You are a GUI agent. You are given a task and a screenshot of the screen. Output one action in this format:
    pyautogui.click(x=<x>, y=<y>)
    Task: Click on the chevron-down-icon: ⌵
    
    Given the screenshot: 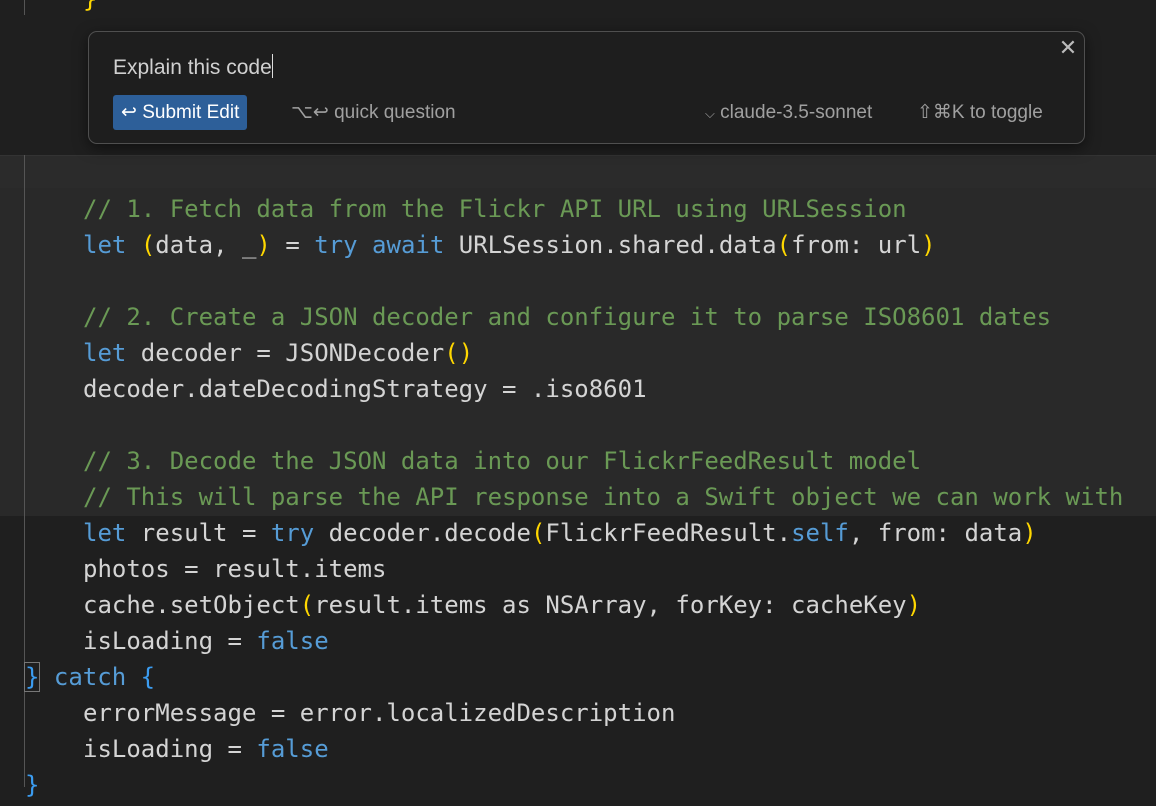 What is the action you would take?
    pyautogui.click(x=710, y=113)
    